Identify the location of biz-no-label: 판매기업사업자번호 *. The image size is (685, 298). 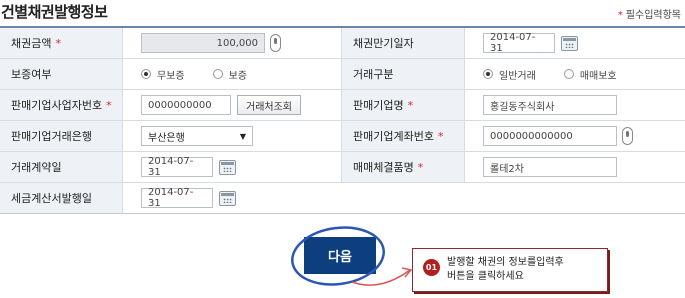
(61, 105).